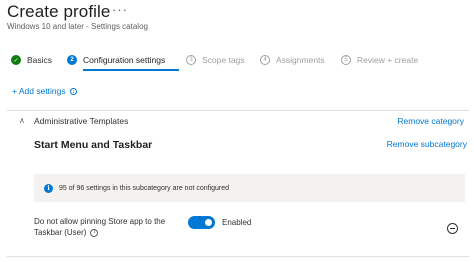 The width and height of the screenshot is (474, 262). Describe the element at coordinates (191, 60) in the screenshot. I see `step-number-icon: 3` at that location.